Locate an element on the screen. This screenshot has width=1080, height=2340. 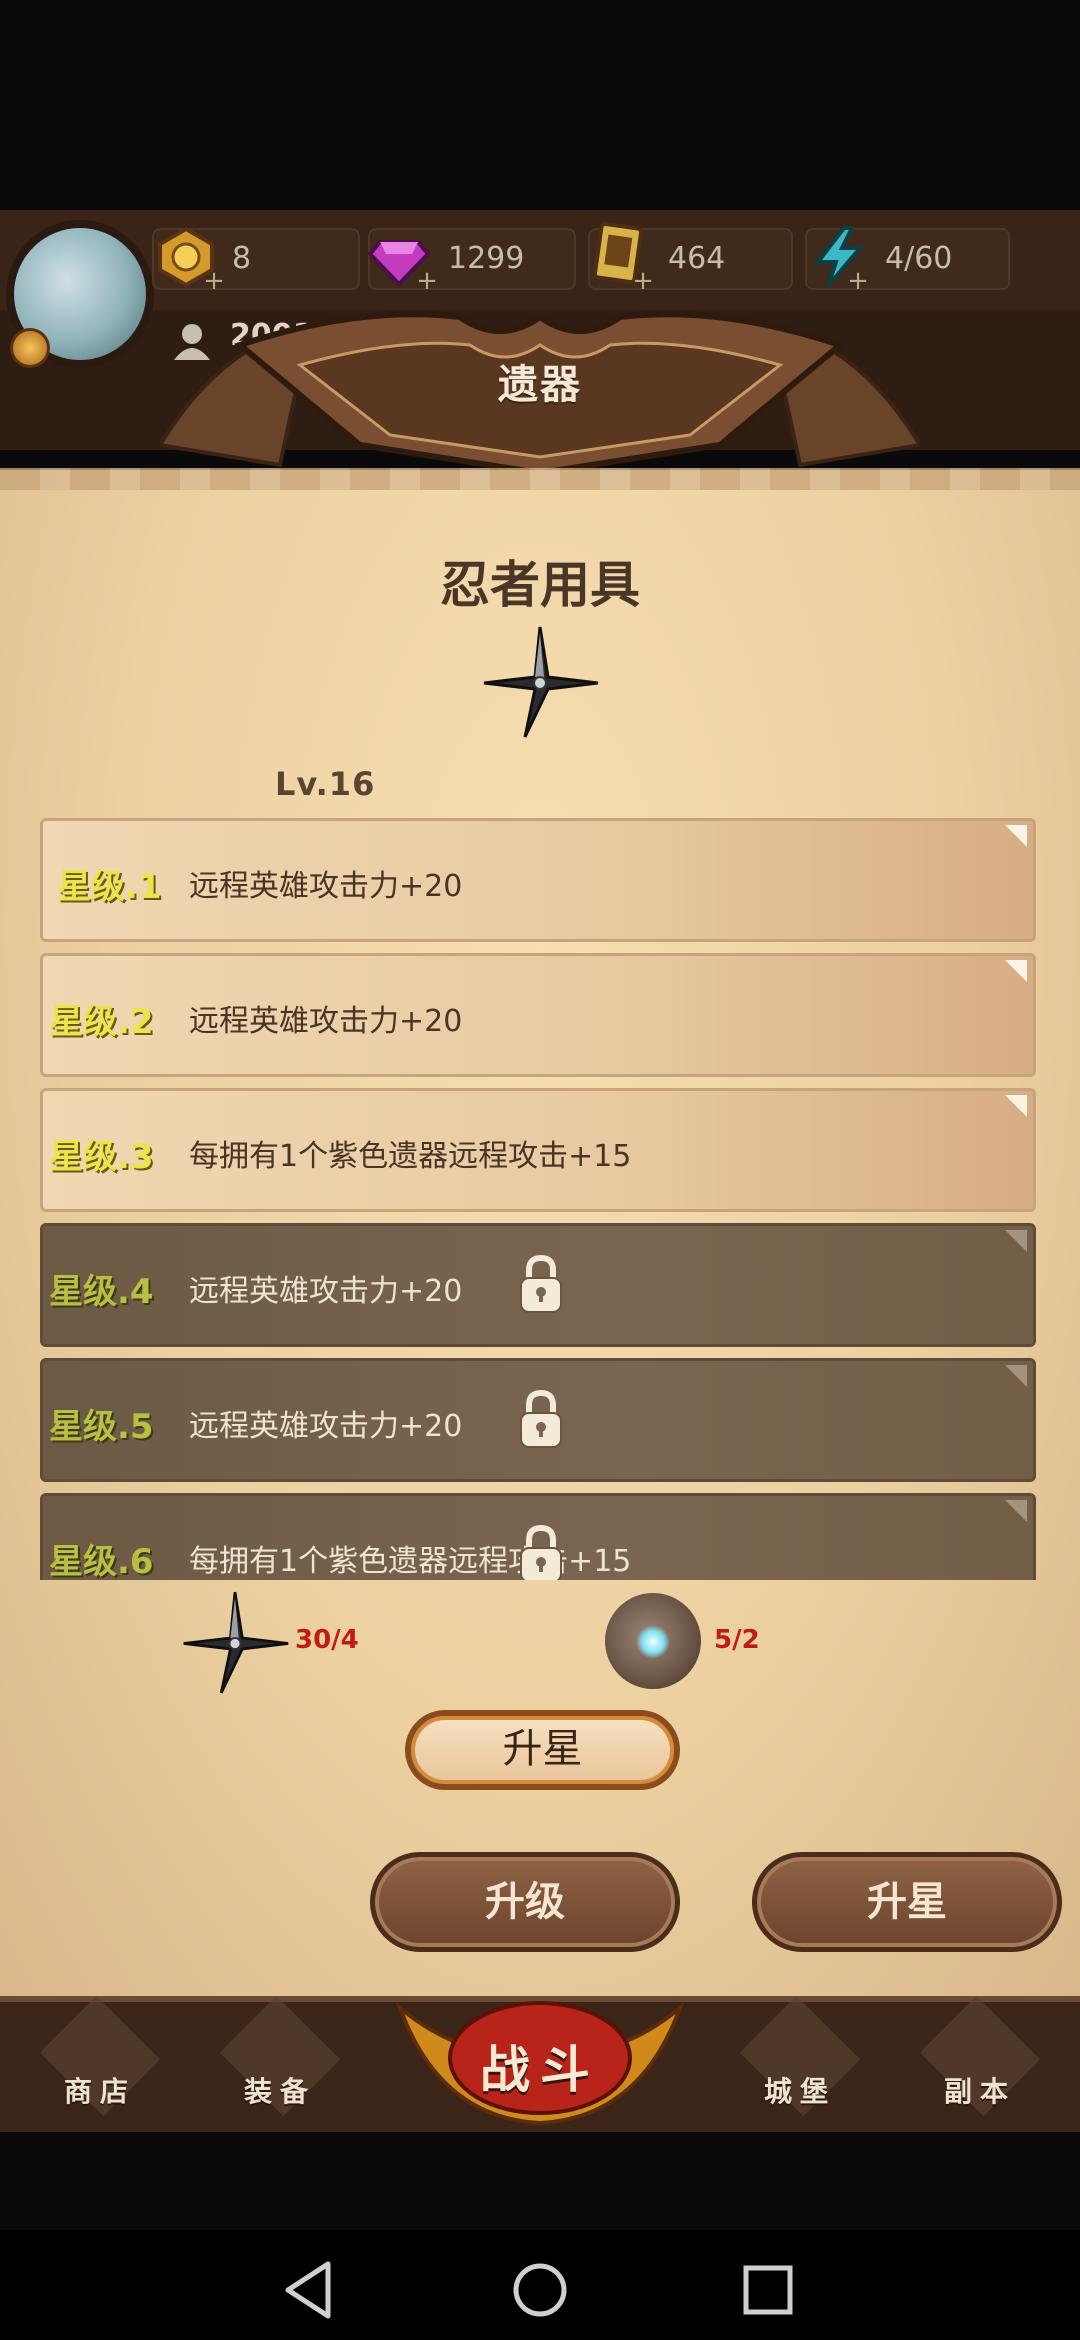
star-up-confirm-label: 升星 is located at coordinates (542, 1749).